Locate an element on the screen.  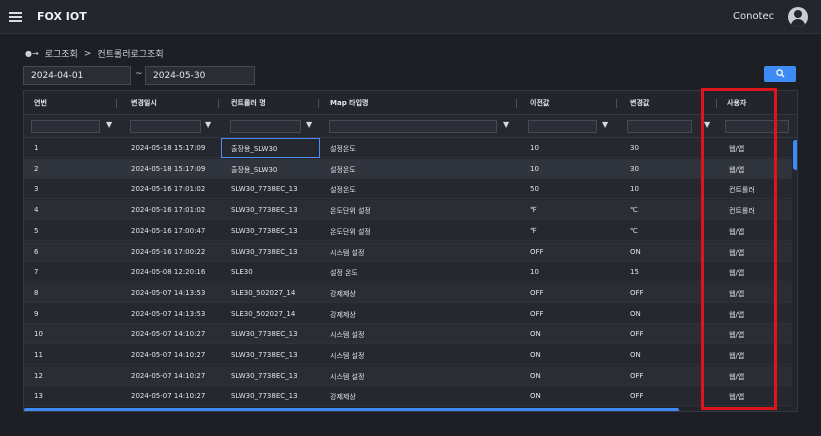
hamburger-menu-icon is located at coordinates (15, 17).